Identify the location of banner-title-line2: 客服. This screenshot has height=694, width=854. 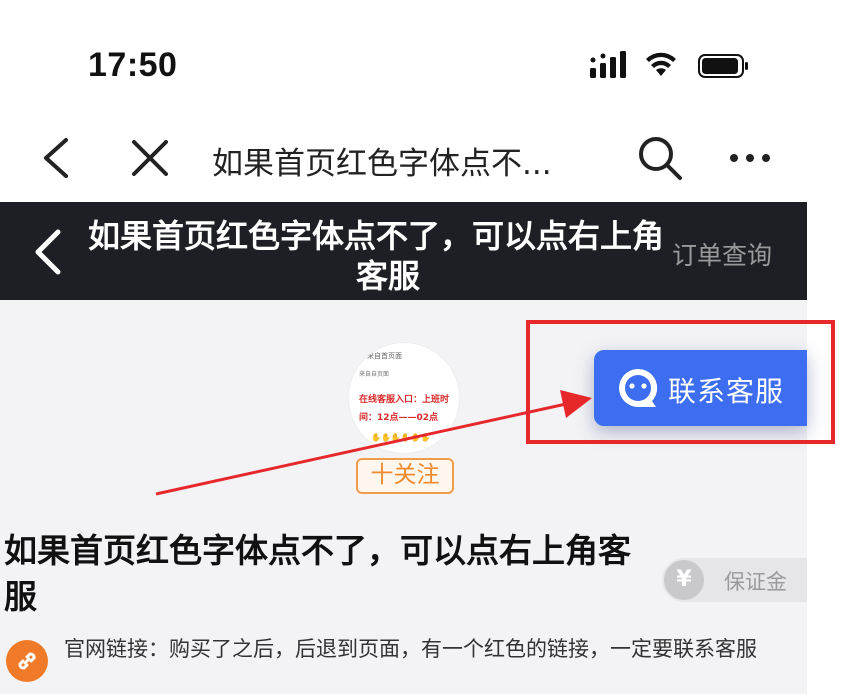
(387, 276).